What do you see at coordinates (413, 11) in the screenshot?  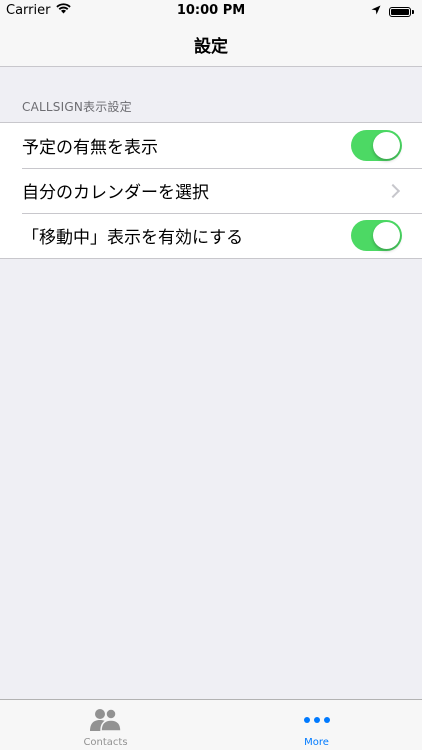 I see `battery-cap` at bounding box center [413, 11].